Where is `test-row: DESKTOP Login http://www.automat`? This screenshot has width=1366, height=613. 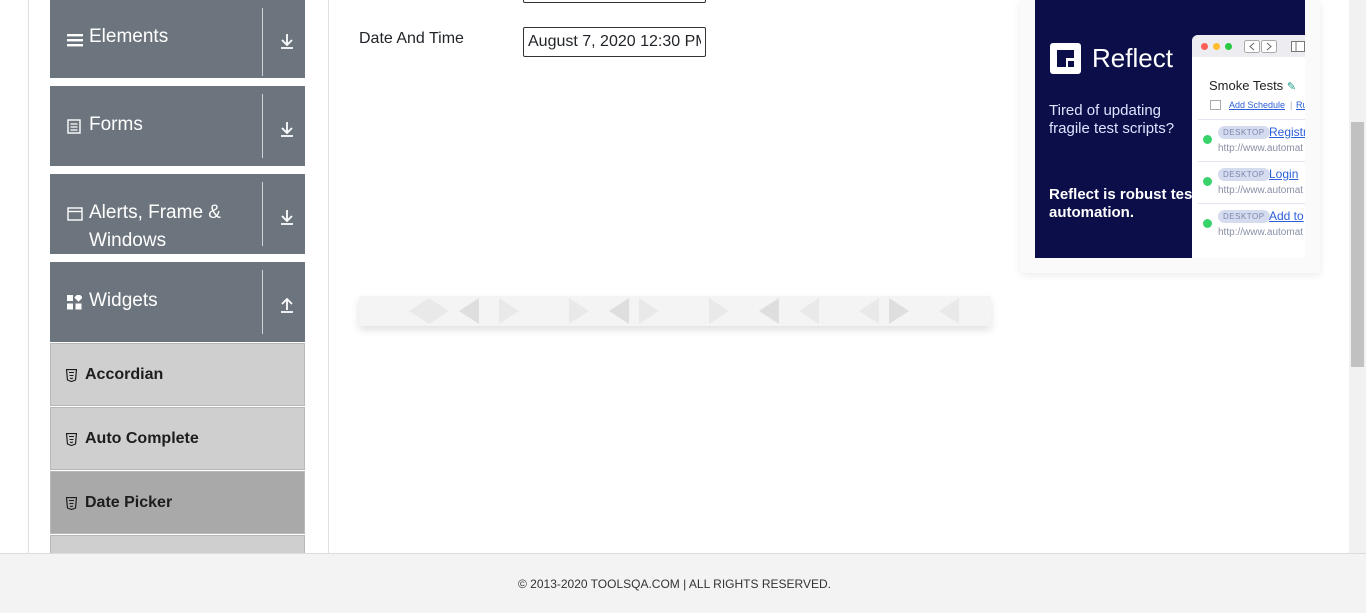
test-row: DESKTOP Login http://www.automat is located at coordinates (1251, 182).